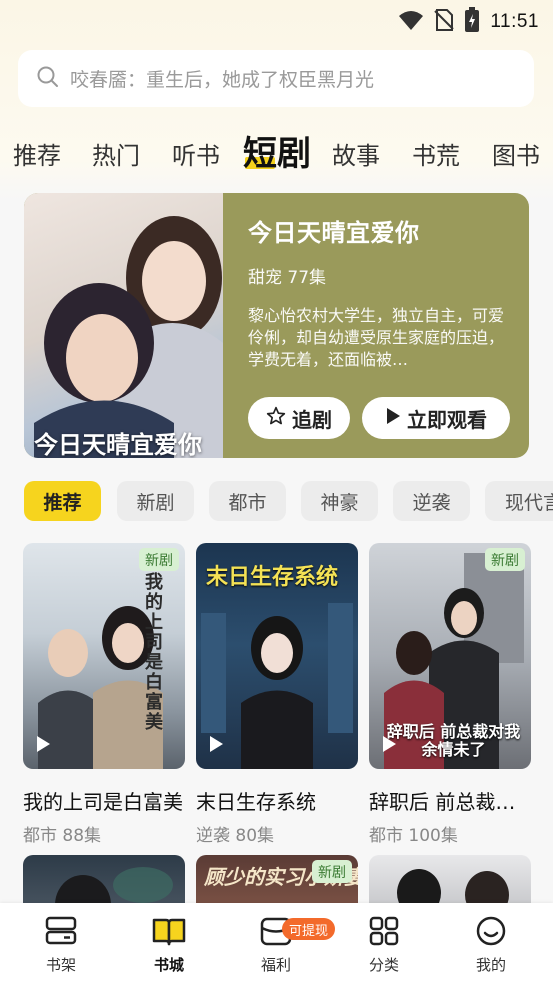 The height and width of the screenshot is (983, 553). I want to click on chip-tycoon: 神豪, so click(339, 501).